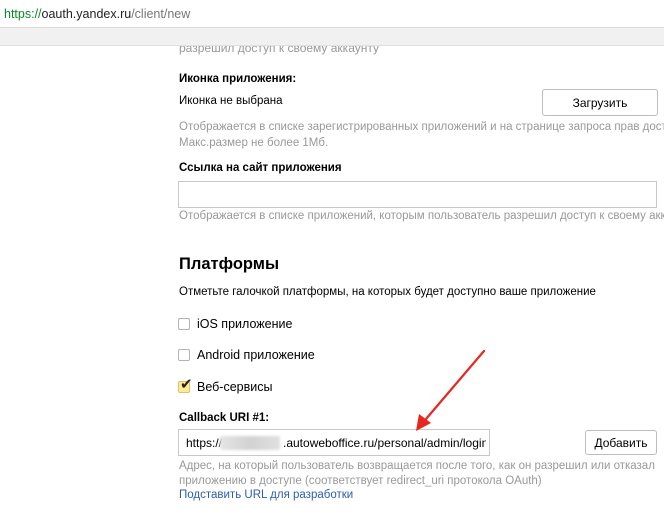 The width and height of the screenshot is (664, 518). Describe the element at coordinates (86, 14) in the screenshot. I see `url-host: oauth.yandex.ru` at that location.